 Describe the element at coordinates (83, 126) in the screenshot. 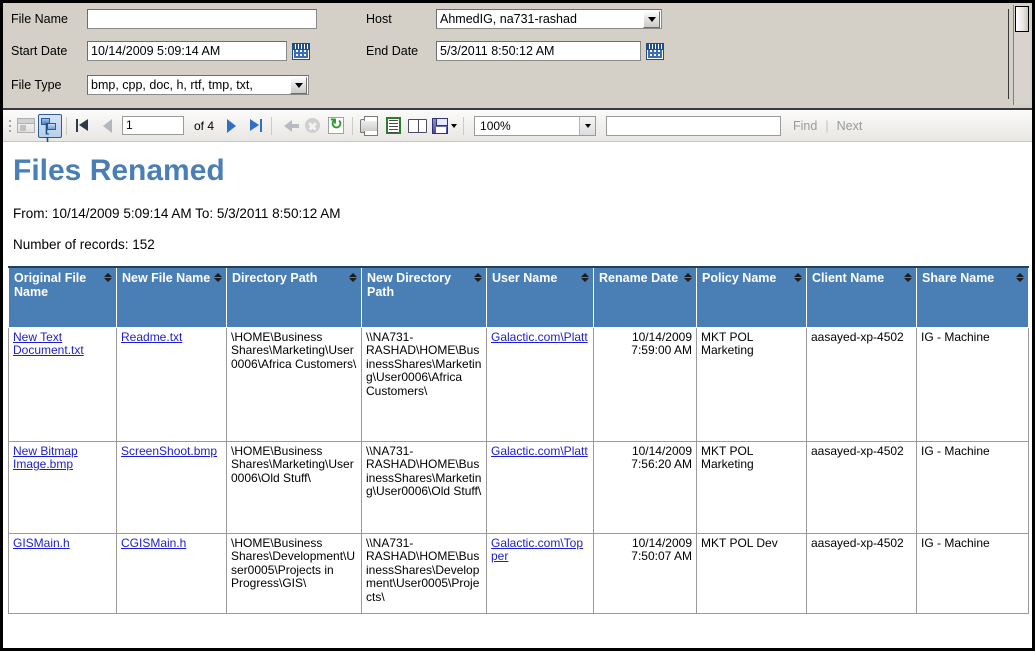

I see `first-page-button` at that location.